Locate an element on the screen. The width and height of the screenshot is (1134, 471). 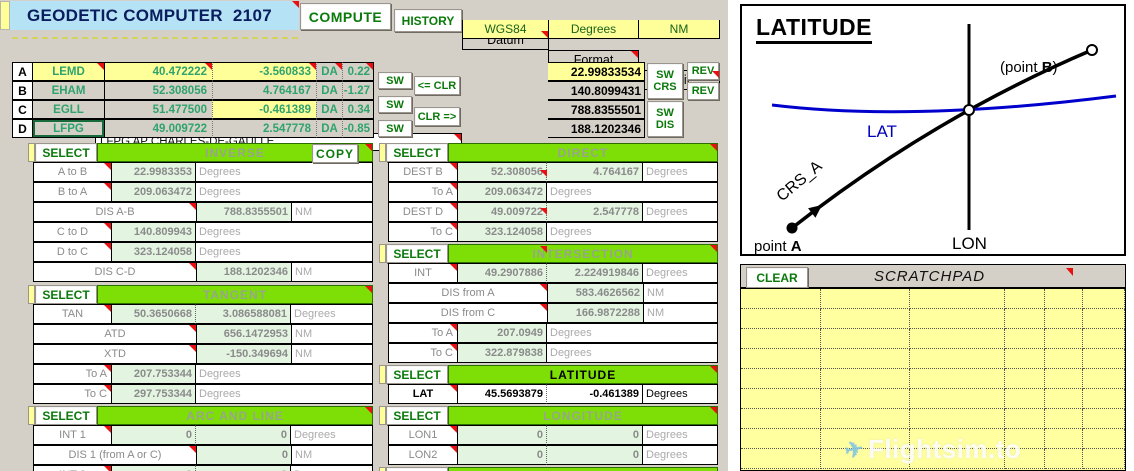
row-value: 49.009722 is located at coordinates (502, 212).